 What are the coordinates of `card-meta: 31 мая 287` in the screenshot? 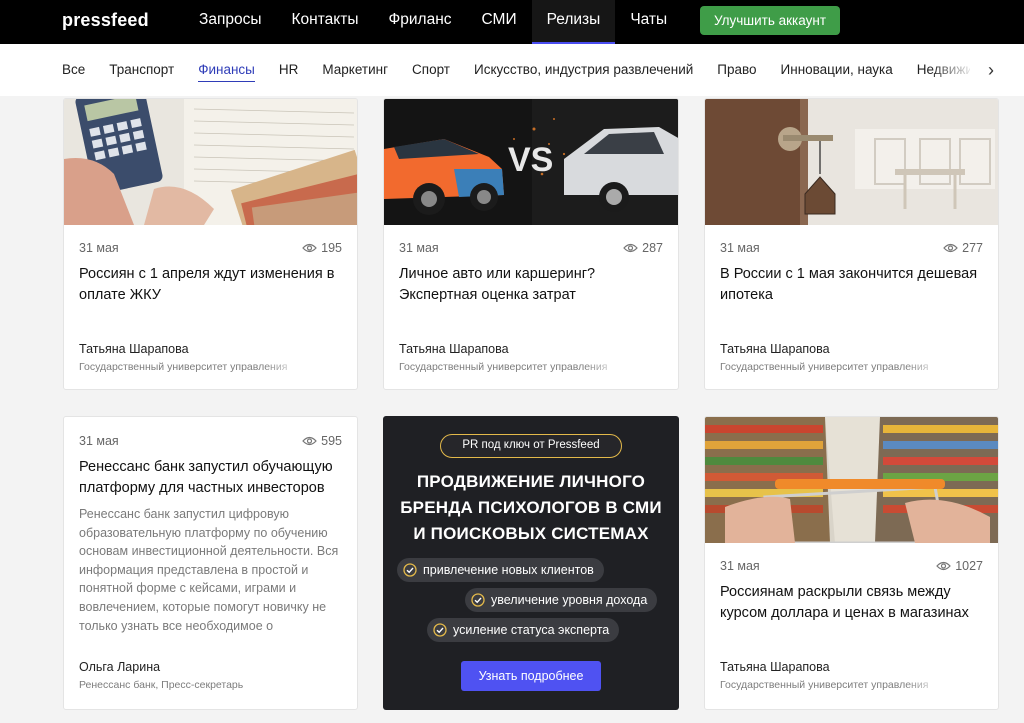 It's located at (531, 249).